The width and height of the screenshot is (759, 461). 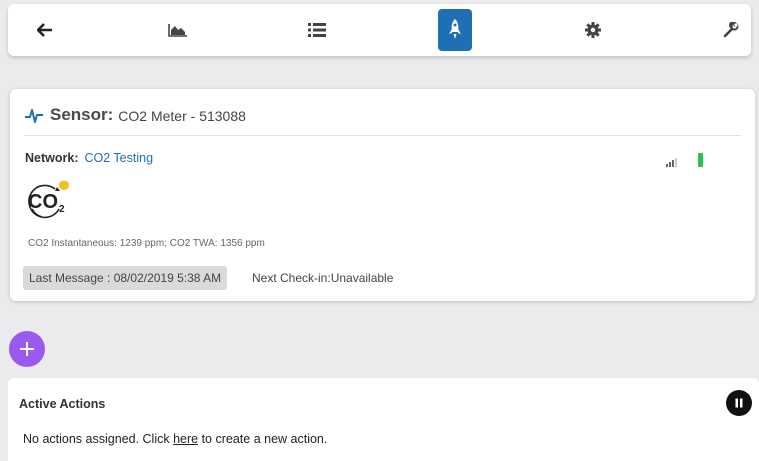 What do you see at coordinates (323, 278) in the screenshot?
I see `next-checkin: Next Check-in:Unavailable` at bounding box center [323, 278].